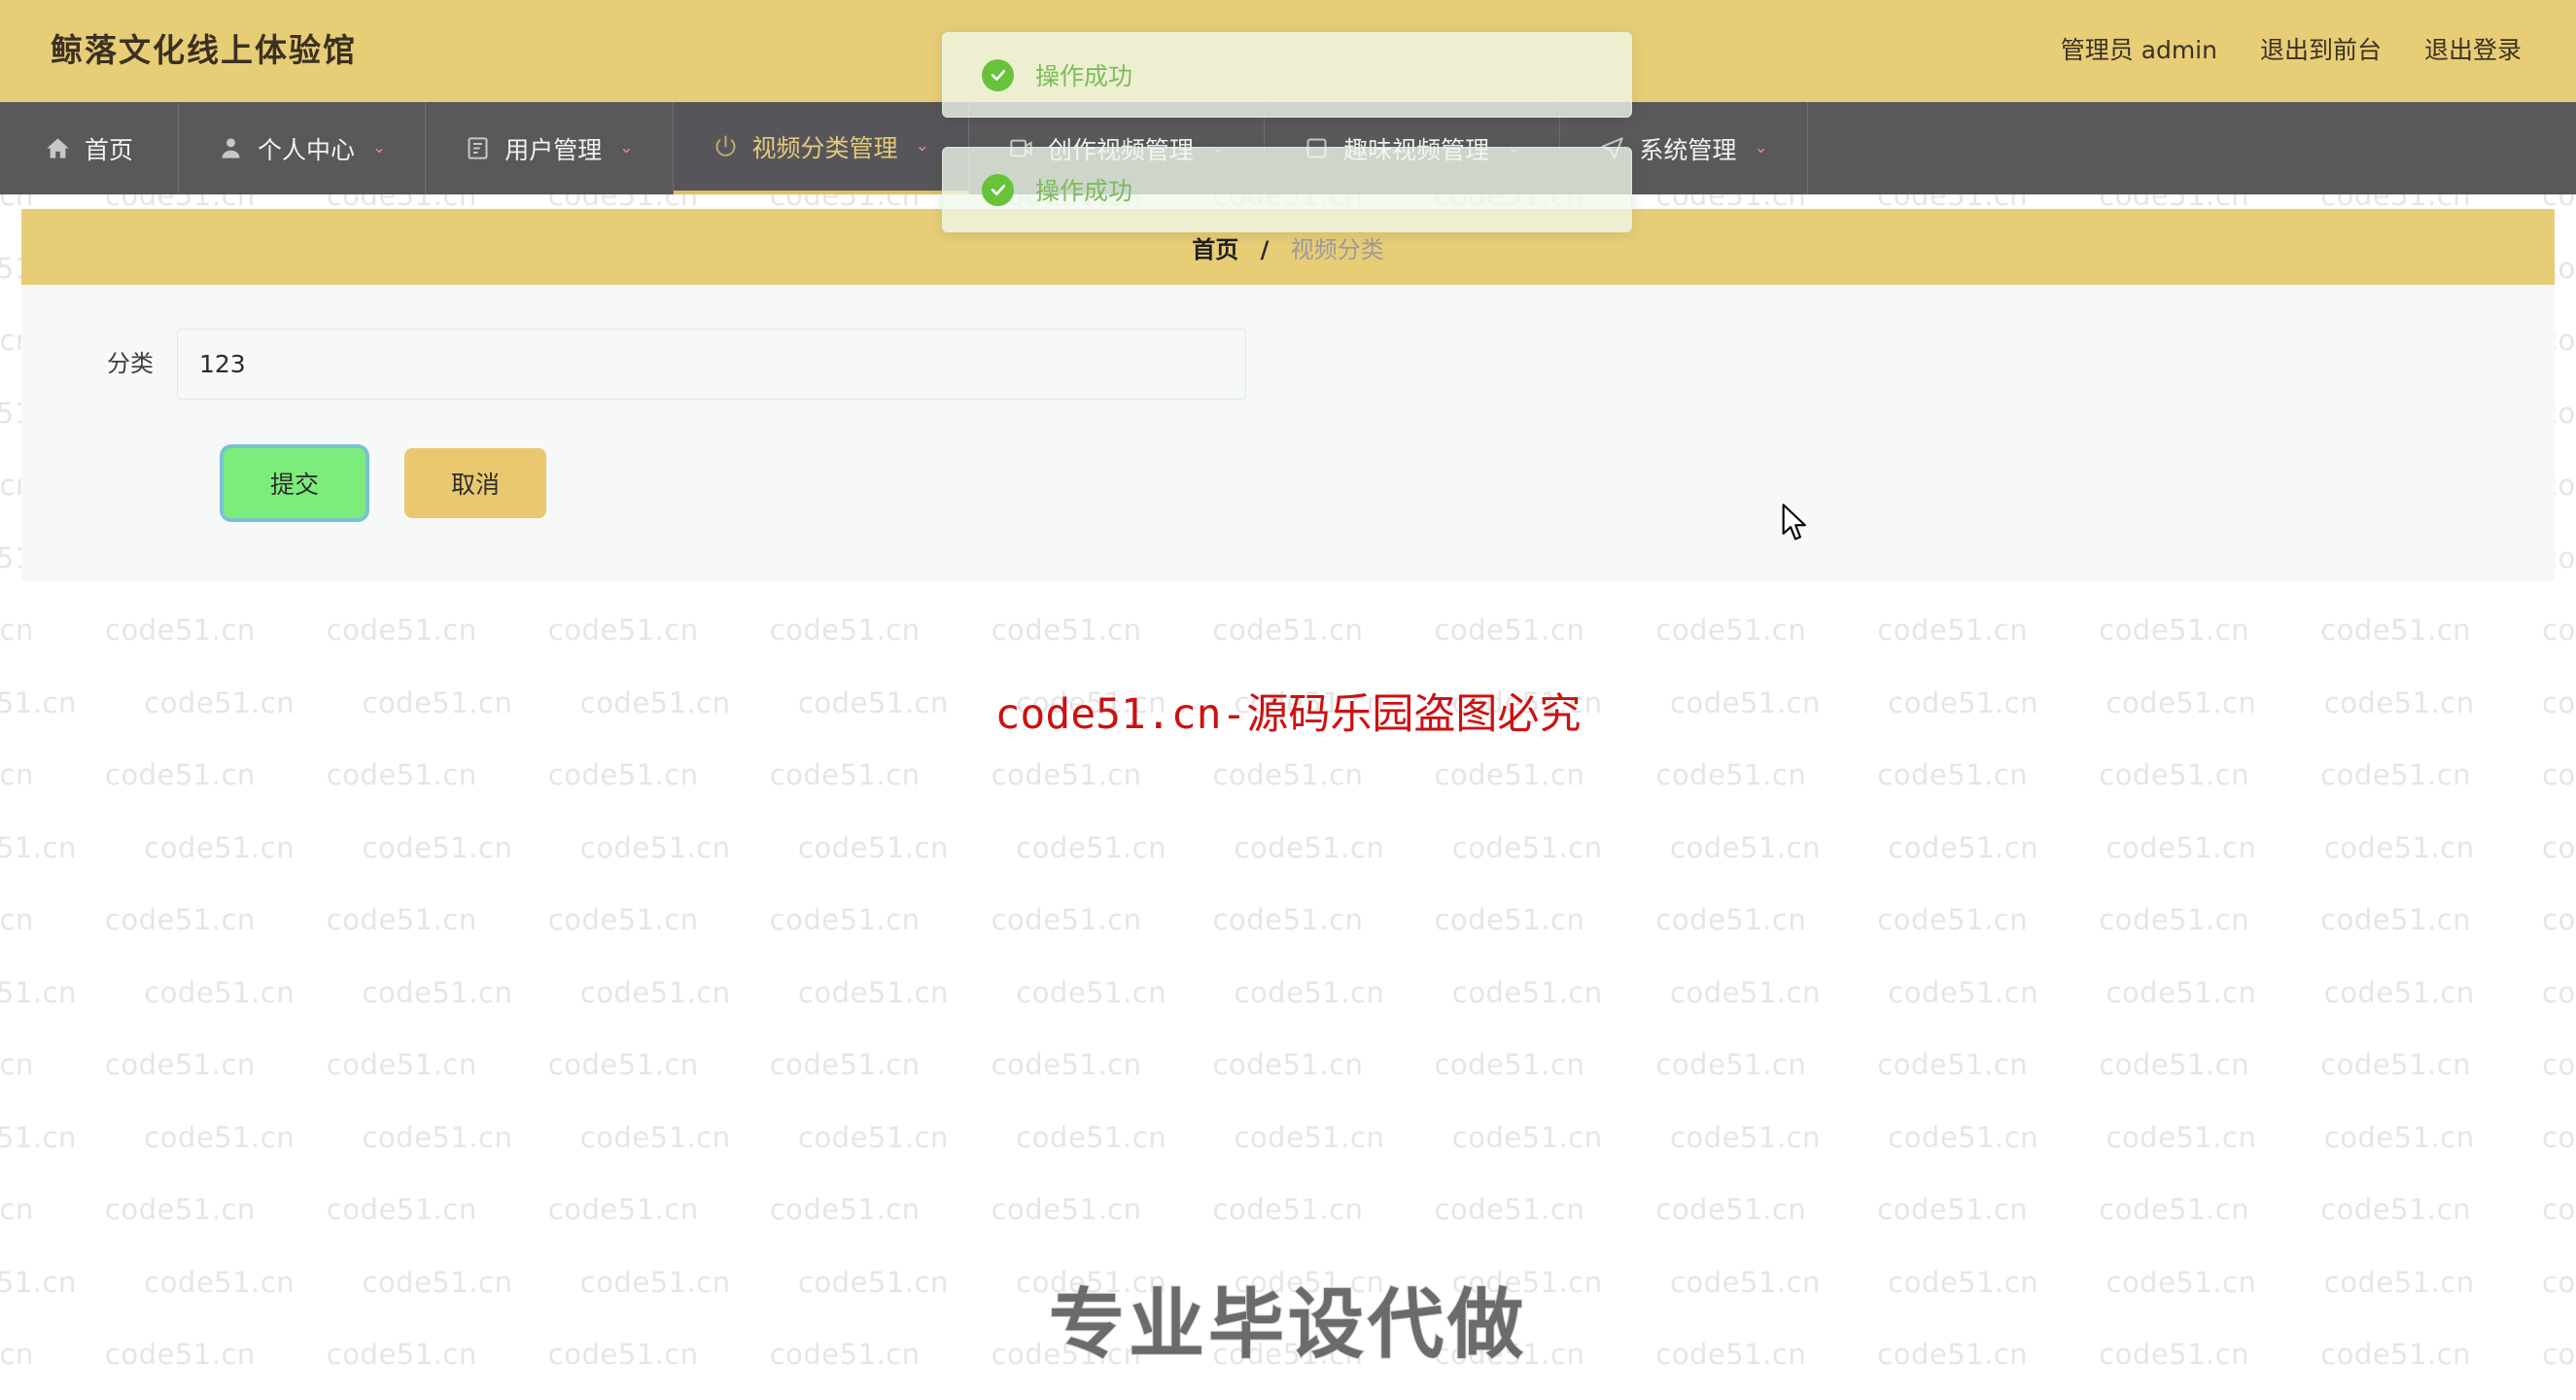  What do you see at coordinates (1287, 132) in the screenshot?
I see `toast-stack: 操作成功 操作成功` at bounding box center [1287, 132].